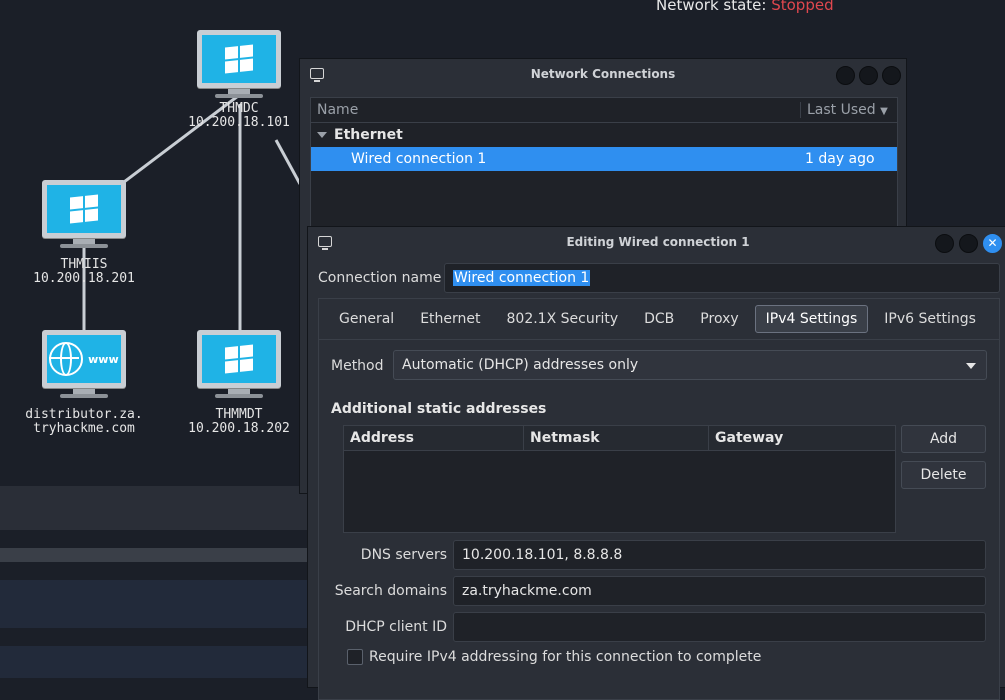  Describe the element at coordinates (66, 359) in the screenshot. I see `globe-icon` at that location.